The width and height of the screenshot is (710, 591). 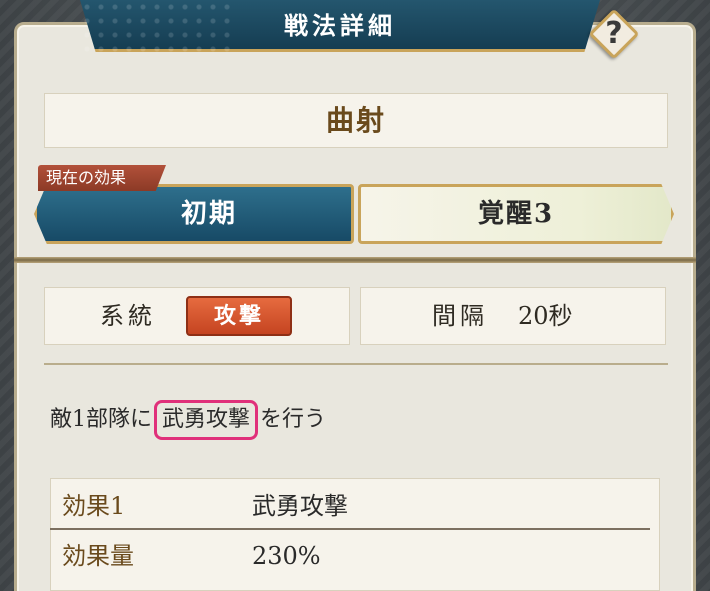 What do you see at coordinates (300, 506) in the screenshot?
I see `effect-1-value: 武勇攻撃` at bounding box center [300, 506].